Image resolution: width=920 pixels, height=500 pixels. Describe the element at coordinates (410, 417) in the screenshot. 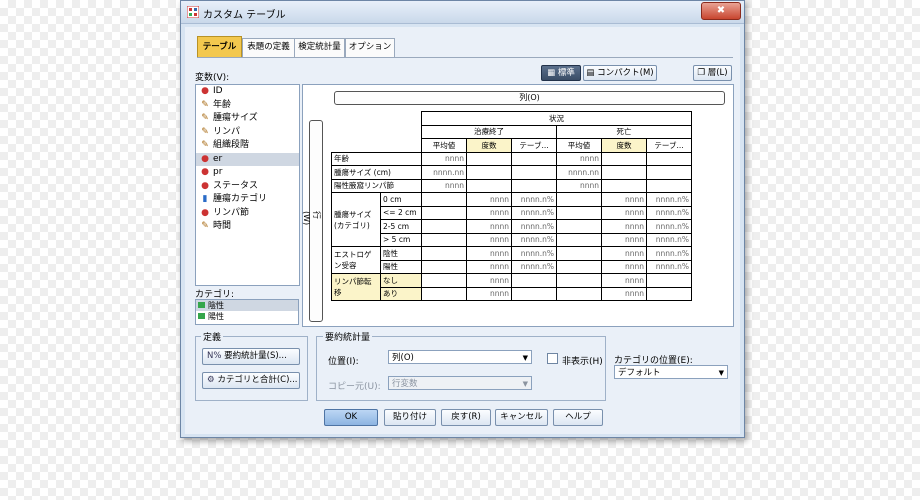

I see `paste-button: 貼り付け` at that location.